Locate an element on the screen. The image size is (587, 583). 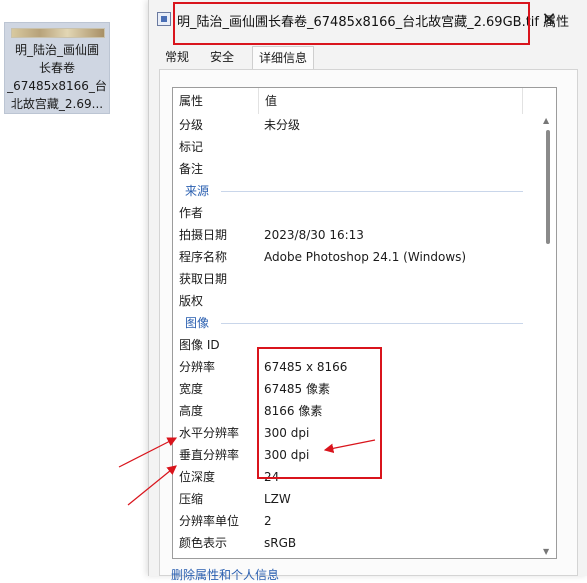
arrow-horizontal-resolution is located at coordinates (148, 452).